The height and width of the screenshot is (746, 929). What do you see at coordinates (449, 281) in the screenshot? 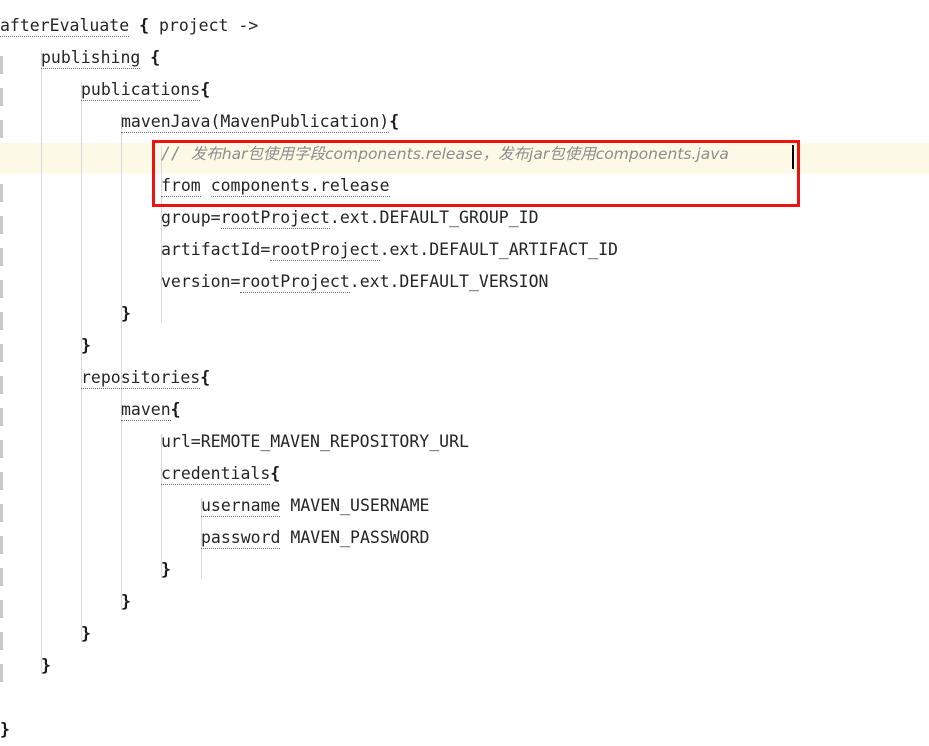
I see `code-text-token: .ext.DEFAULT_VERSION` at bounding box center [449, 281].